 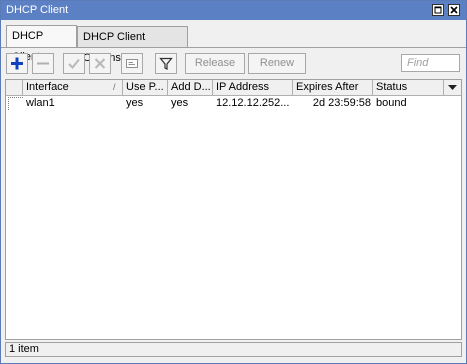 I want to click on status-bar: 1 item, so click(x=233, y=349).